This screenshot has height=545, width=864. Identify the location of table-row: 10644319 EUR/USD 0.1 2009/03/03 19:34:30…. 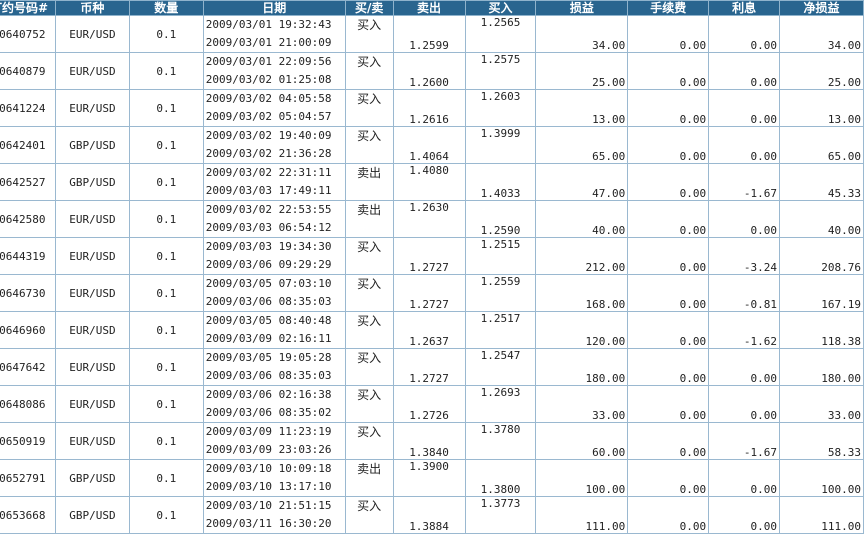
(432, 256).